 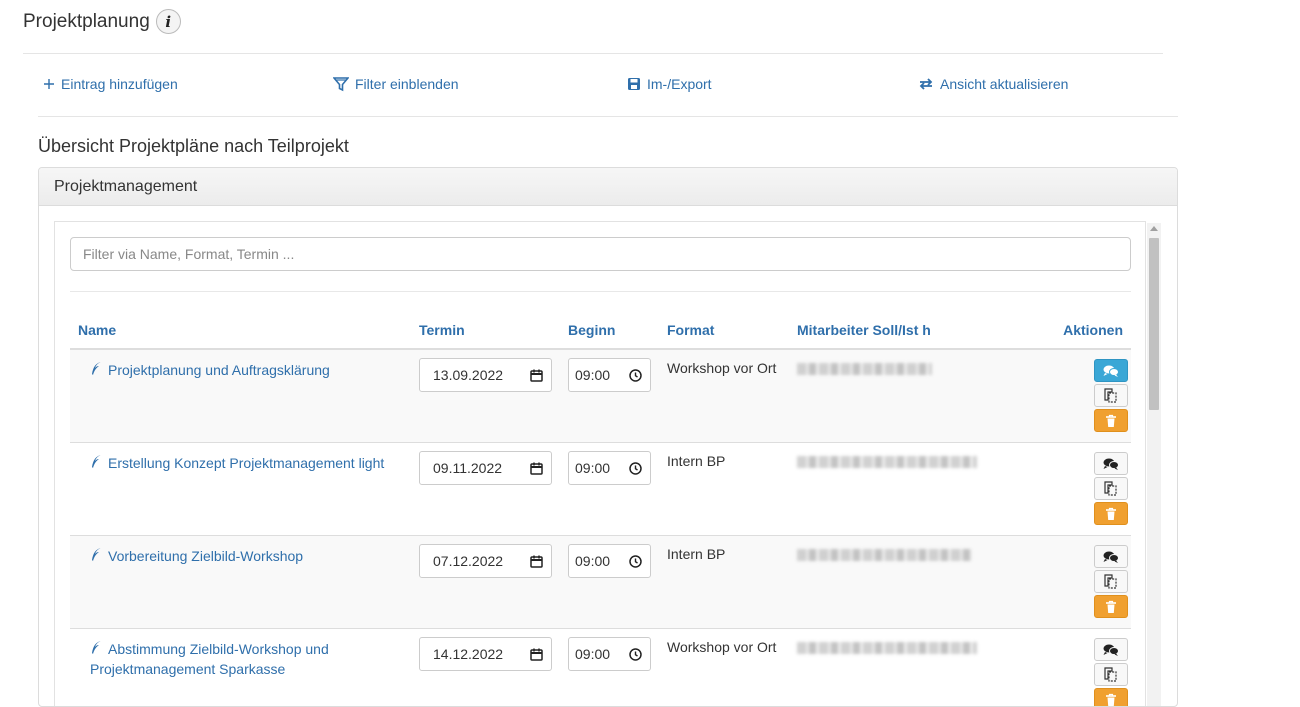 I want to click on import-export-link: Im-/Export, so click(x=669, y=84).